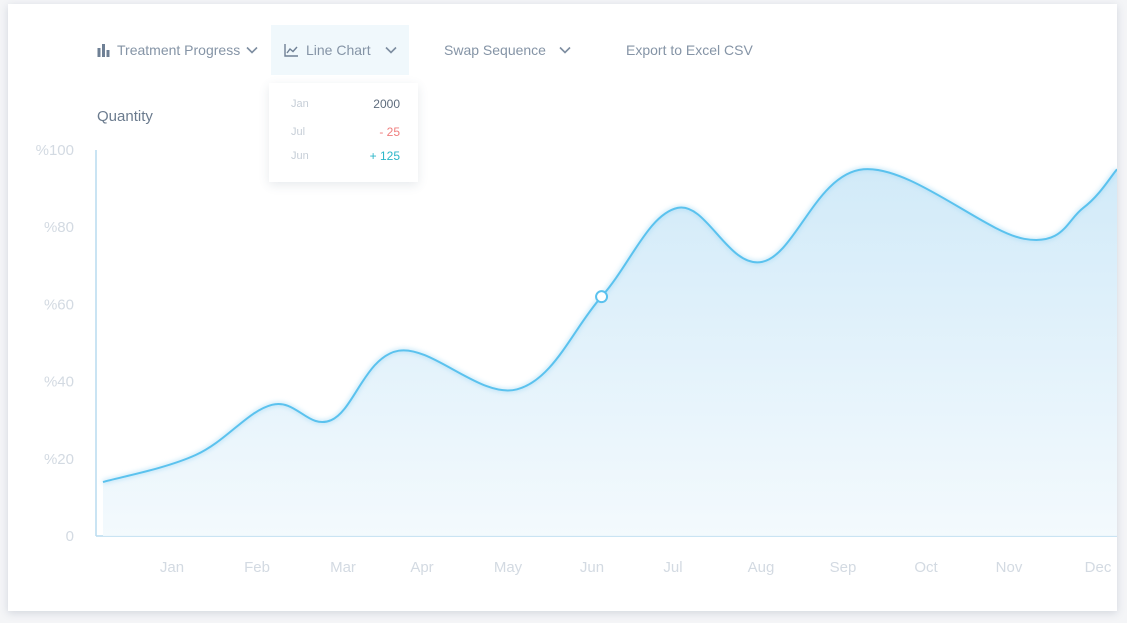 The width and height of the screenshot is (1127, 623). What do you see at coordinates (592, 567) in the screenshot?
I see `x-tick-label: Jun` at bounding box center [592, 567].